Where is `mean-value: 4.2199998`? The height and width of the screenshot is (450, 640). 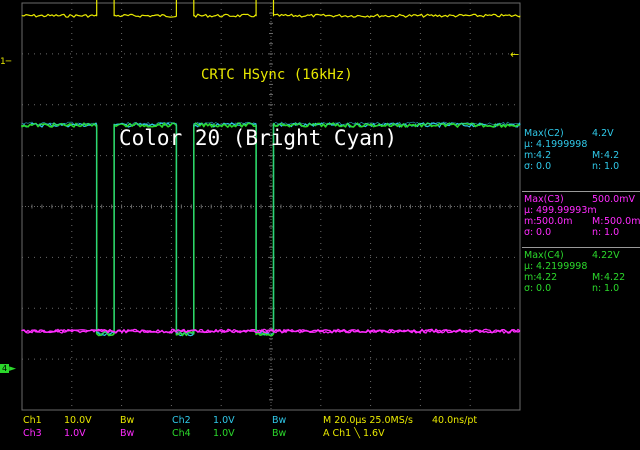
mean-value: 4.2199998 is located at coordinates (562, 266).